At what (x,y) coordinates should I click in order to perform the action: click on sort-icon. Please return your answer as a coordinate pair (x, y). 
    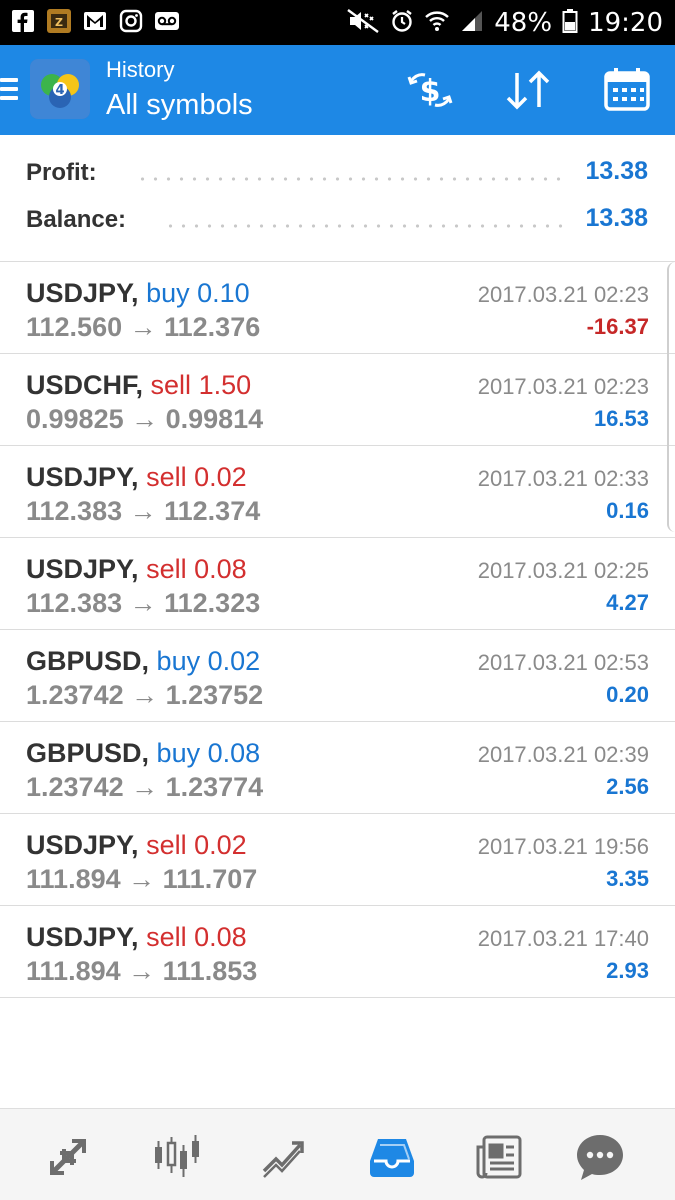
    Looking at the image, I should click on (528, 90).